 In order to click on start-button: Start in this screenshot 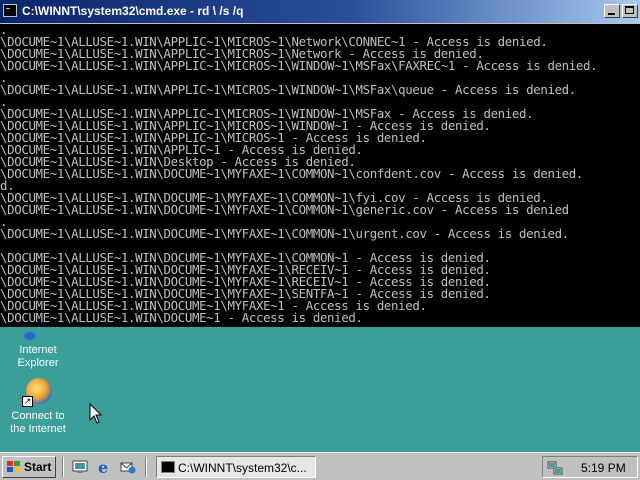, I will do `click(29, 467)`.